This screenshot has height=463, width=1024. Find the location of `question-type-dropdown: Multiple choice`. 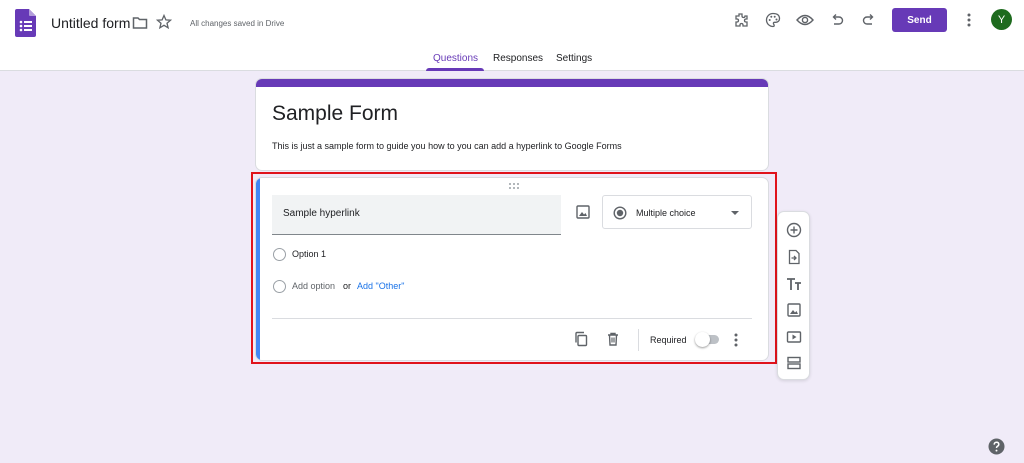

question-type-dropdown: Multiple choice is located at coordinates (677, 212).